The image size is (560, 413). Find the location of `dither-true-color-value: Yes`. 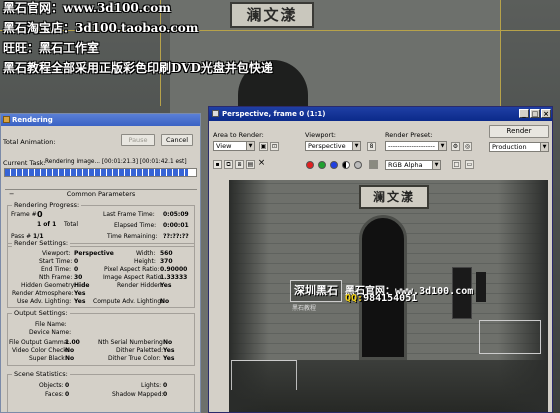

dither-true-color-value: Yes is located at coordinates (169, 358).